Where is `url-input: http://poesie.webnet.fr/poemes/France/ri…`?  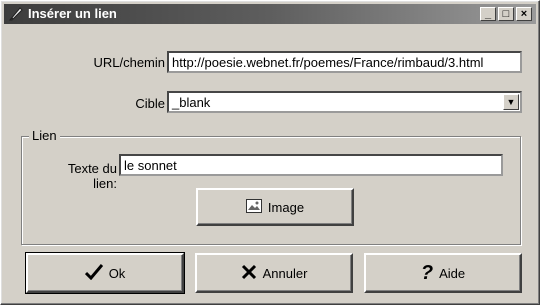
url-input: http://poesie.webnet.fr/poemes/France/ri… is located at coordinates (344, 62).